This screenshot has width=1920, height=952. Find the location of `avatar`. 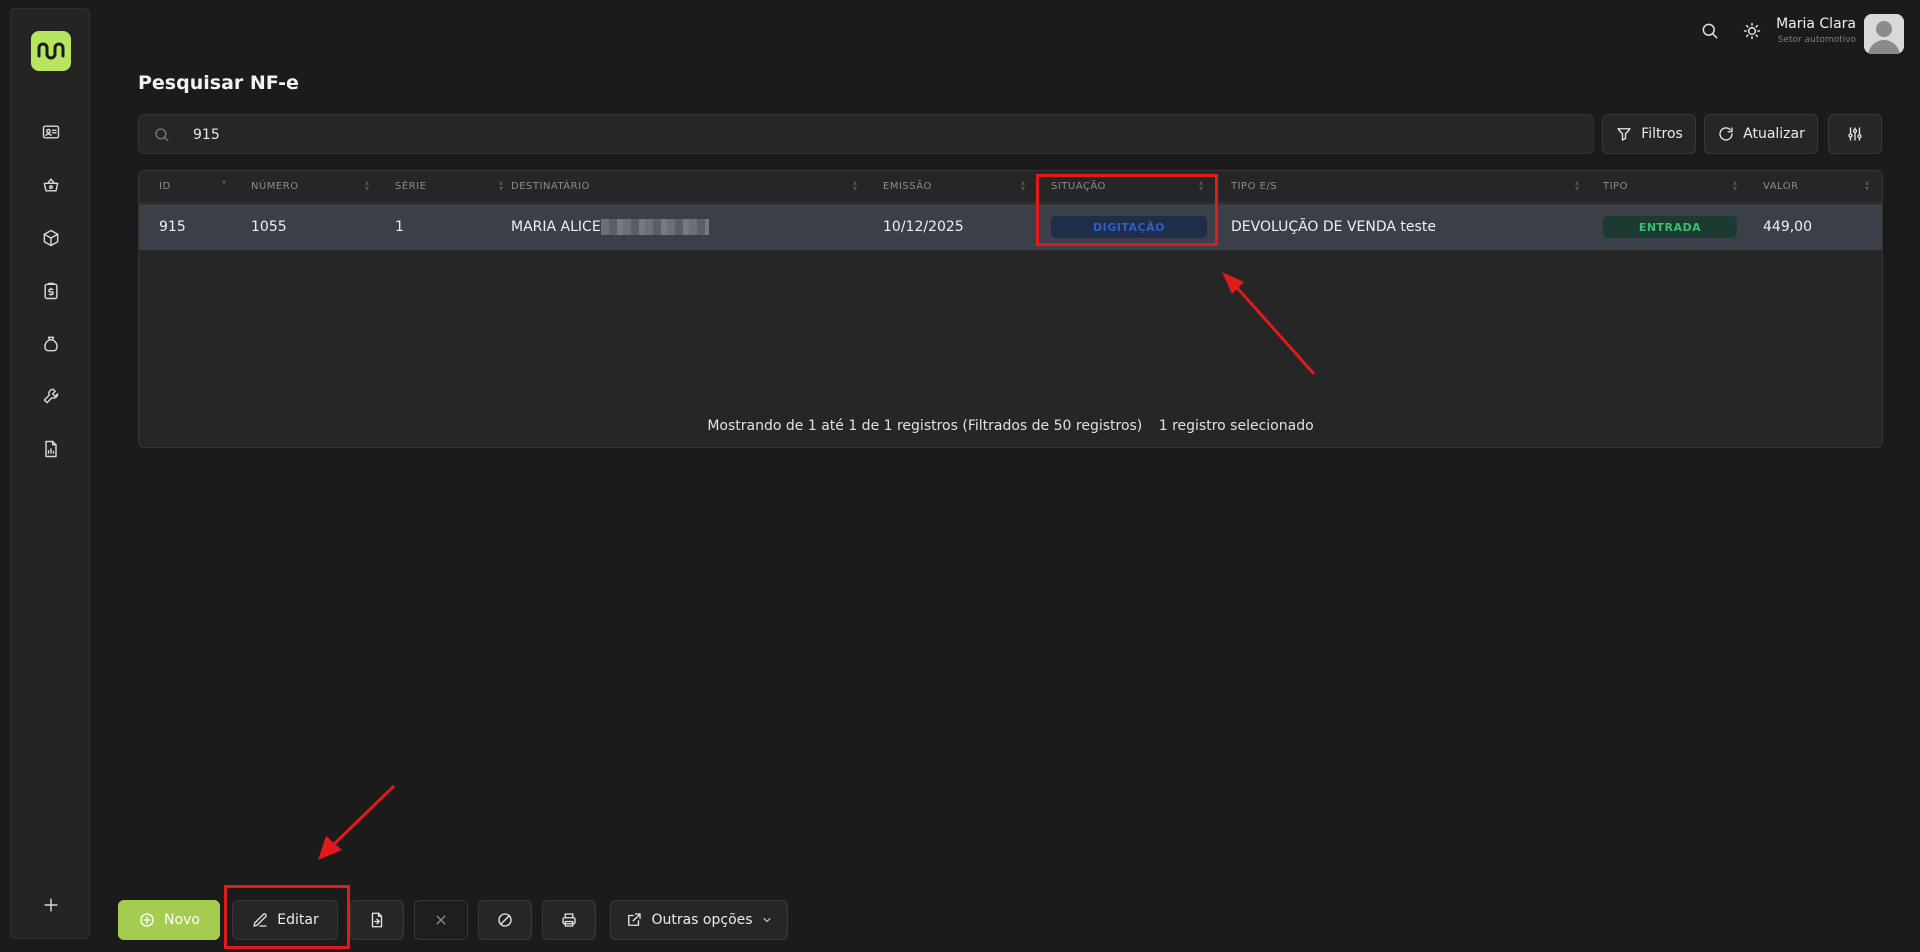

avatar is located at coordinates (1884, 34).